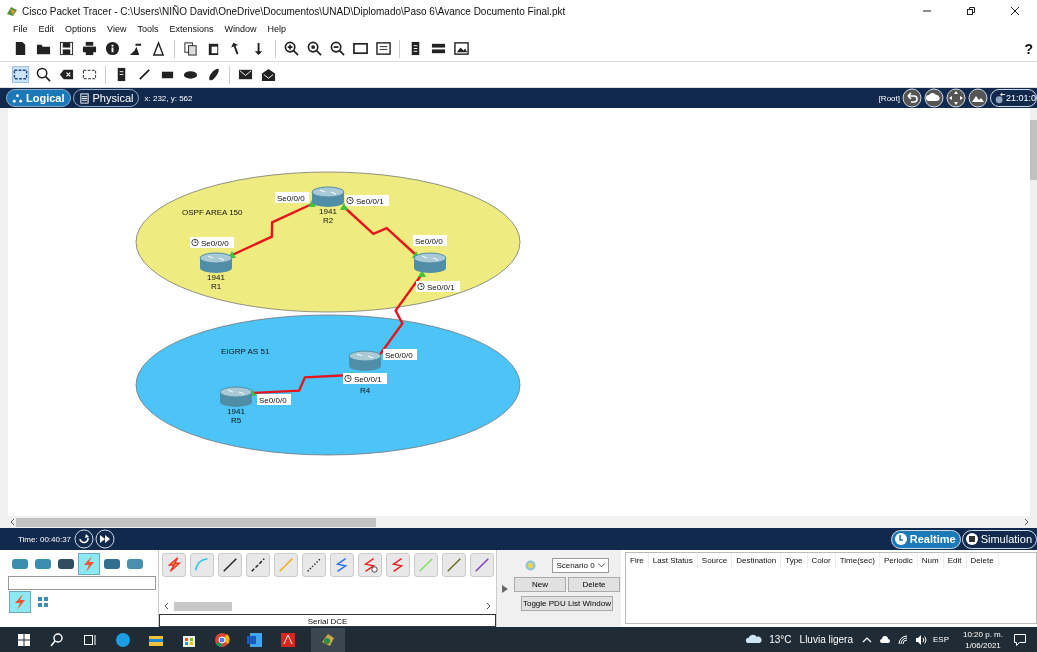 This screenshot has width=1037, height=652. Describe the element at coordinates (337, 48) in the screenshot. I see `zoom-out-icon` at that location.